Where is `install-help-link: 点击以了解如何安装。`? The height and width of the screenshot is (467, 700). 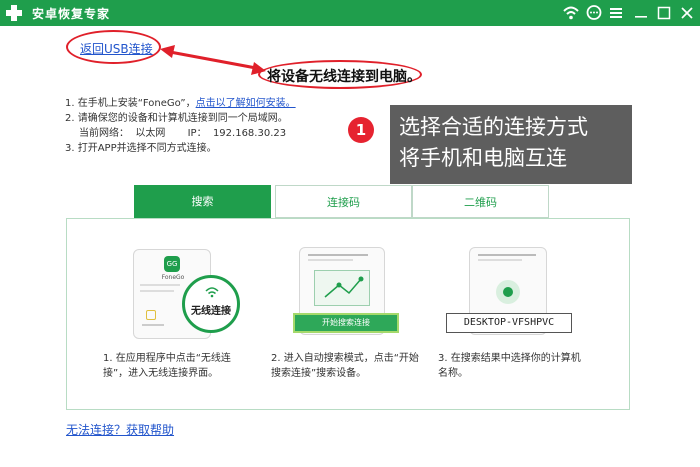 install-help-link: 点击以了解如何安装。 is located at coordinates (246, 103).